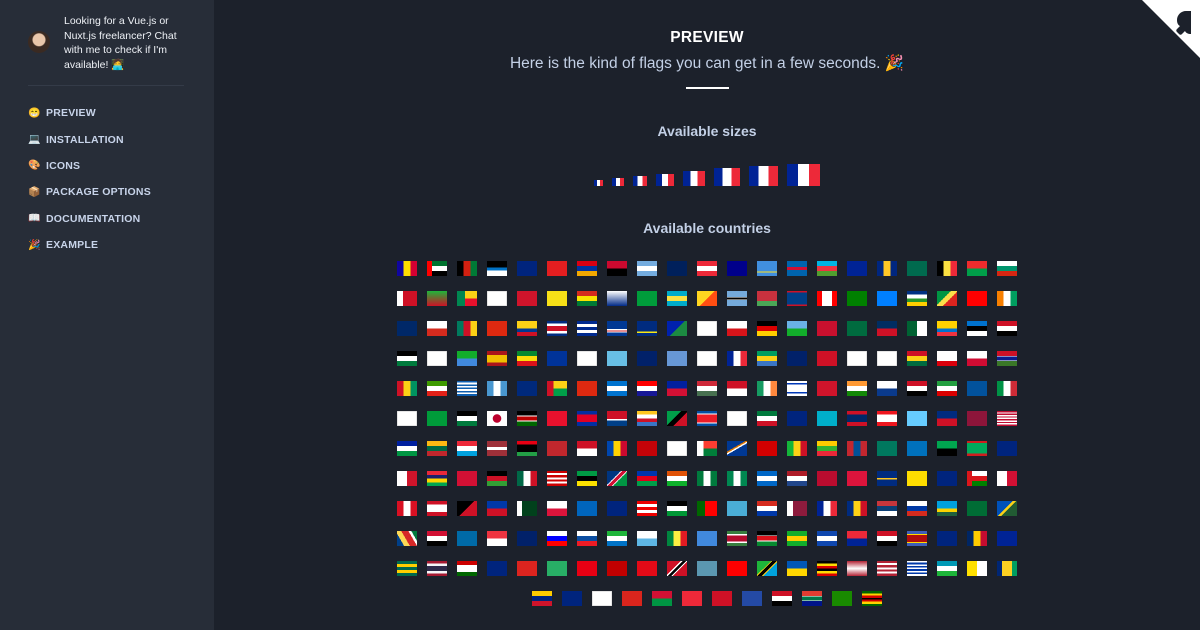 The width and height of the screenshot is (1200, 630). What do you see at coordinates (106, 85) in the screenshot?
I see `sidebar-divider` at bounding box center [106, 85].